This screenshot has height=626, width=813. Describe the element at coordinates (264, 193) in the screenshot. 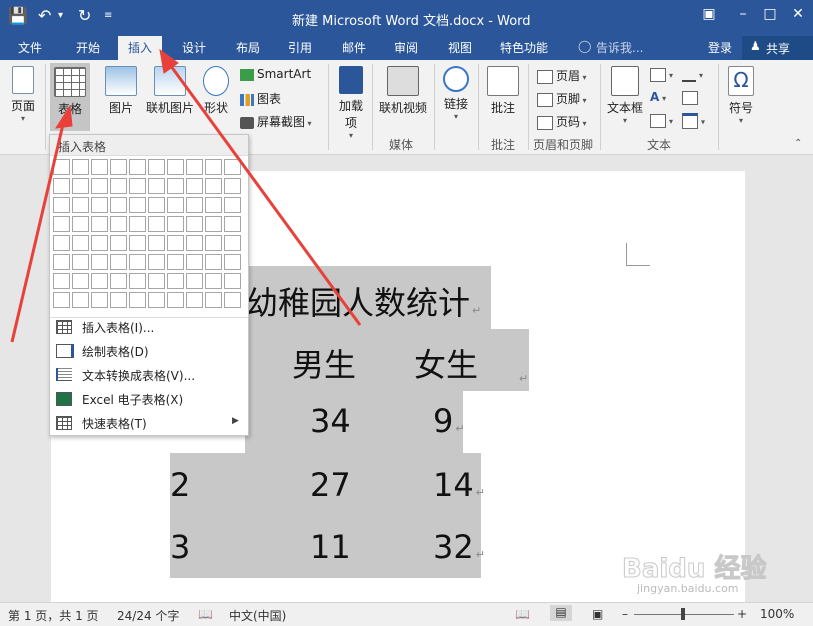

I see `arrow-to-insert-tab` at that location.